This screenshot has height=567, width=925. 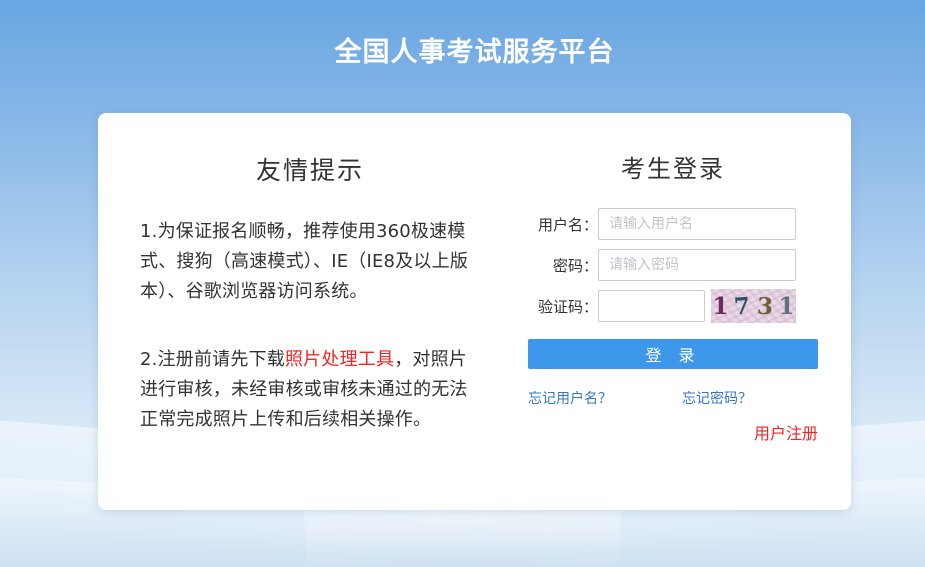 What do you see at coordinates (697, 265) in the screenshot?
I see `password-input` at bounding box center [697, 265].